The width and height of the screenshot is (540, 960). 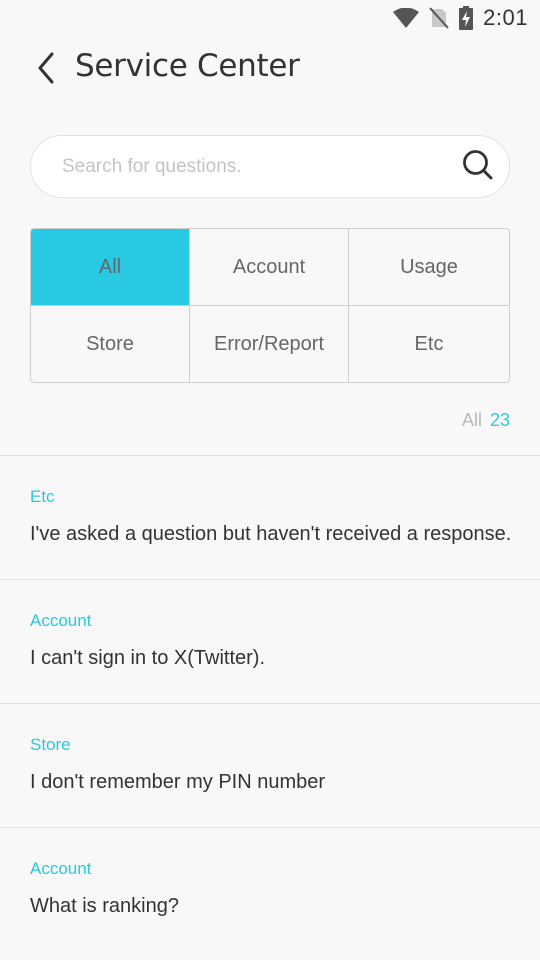 I want to click on search-icon, so click(x=478, y=167).